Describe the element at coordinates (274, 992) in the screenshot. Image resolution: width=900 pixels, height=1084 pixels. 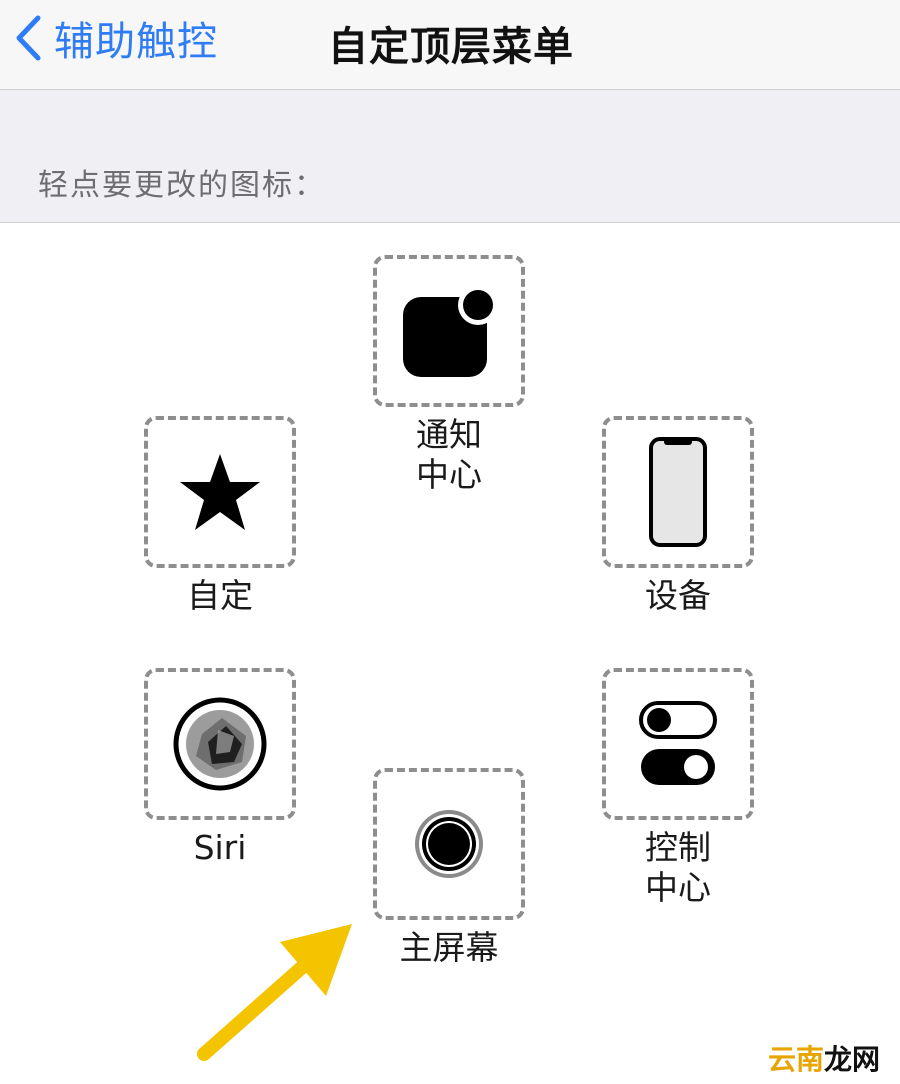
I see `arrow-pointer-icon` at that location.